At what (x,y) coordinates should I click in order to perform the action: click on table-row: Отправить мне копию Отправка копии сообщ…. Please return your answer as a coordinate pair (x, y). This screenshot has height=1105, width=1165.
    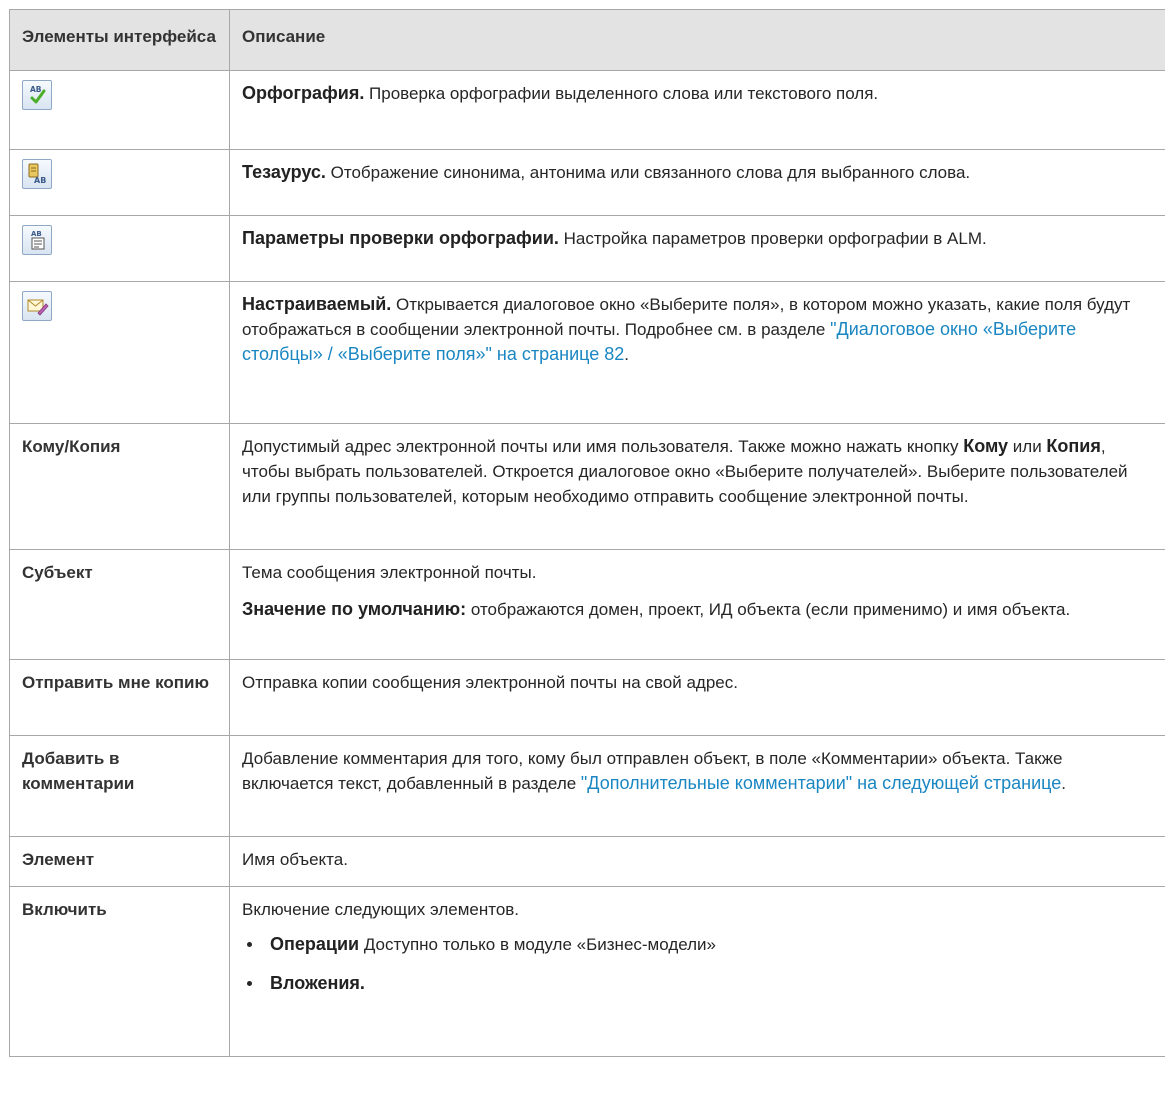
    Looking at the image, I should click on (587, 697).